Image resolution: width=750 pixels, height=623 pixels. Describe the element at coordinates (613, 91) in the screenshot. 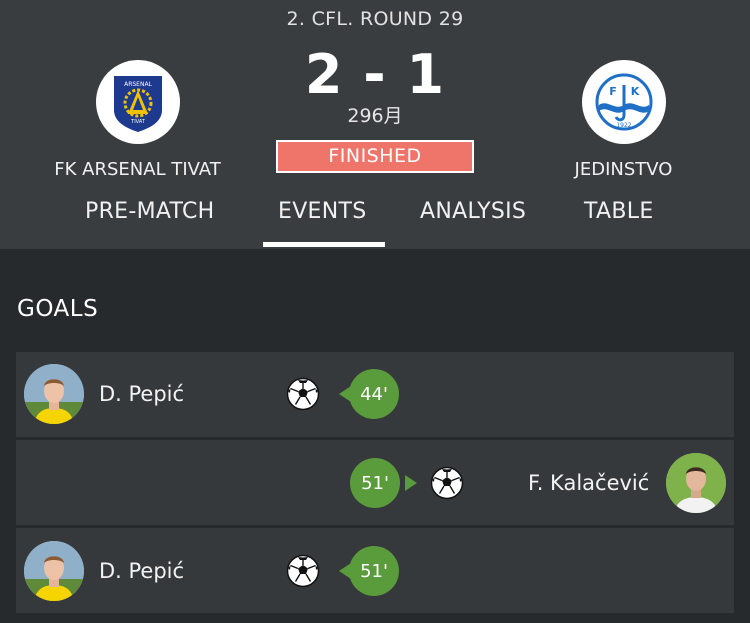

I see `svg-text: F` at that location.